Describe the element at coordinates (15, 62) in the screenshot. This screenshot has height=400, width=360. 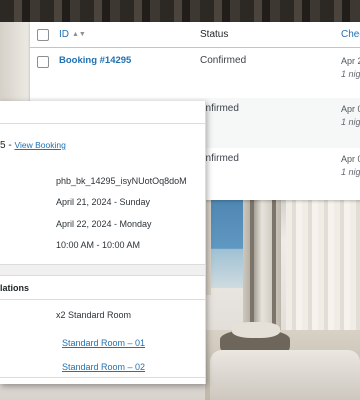
I see `wall-segment` at that location.